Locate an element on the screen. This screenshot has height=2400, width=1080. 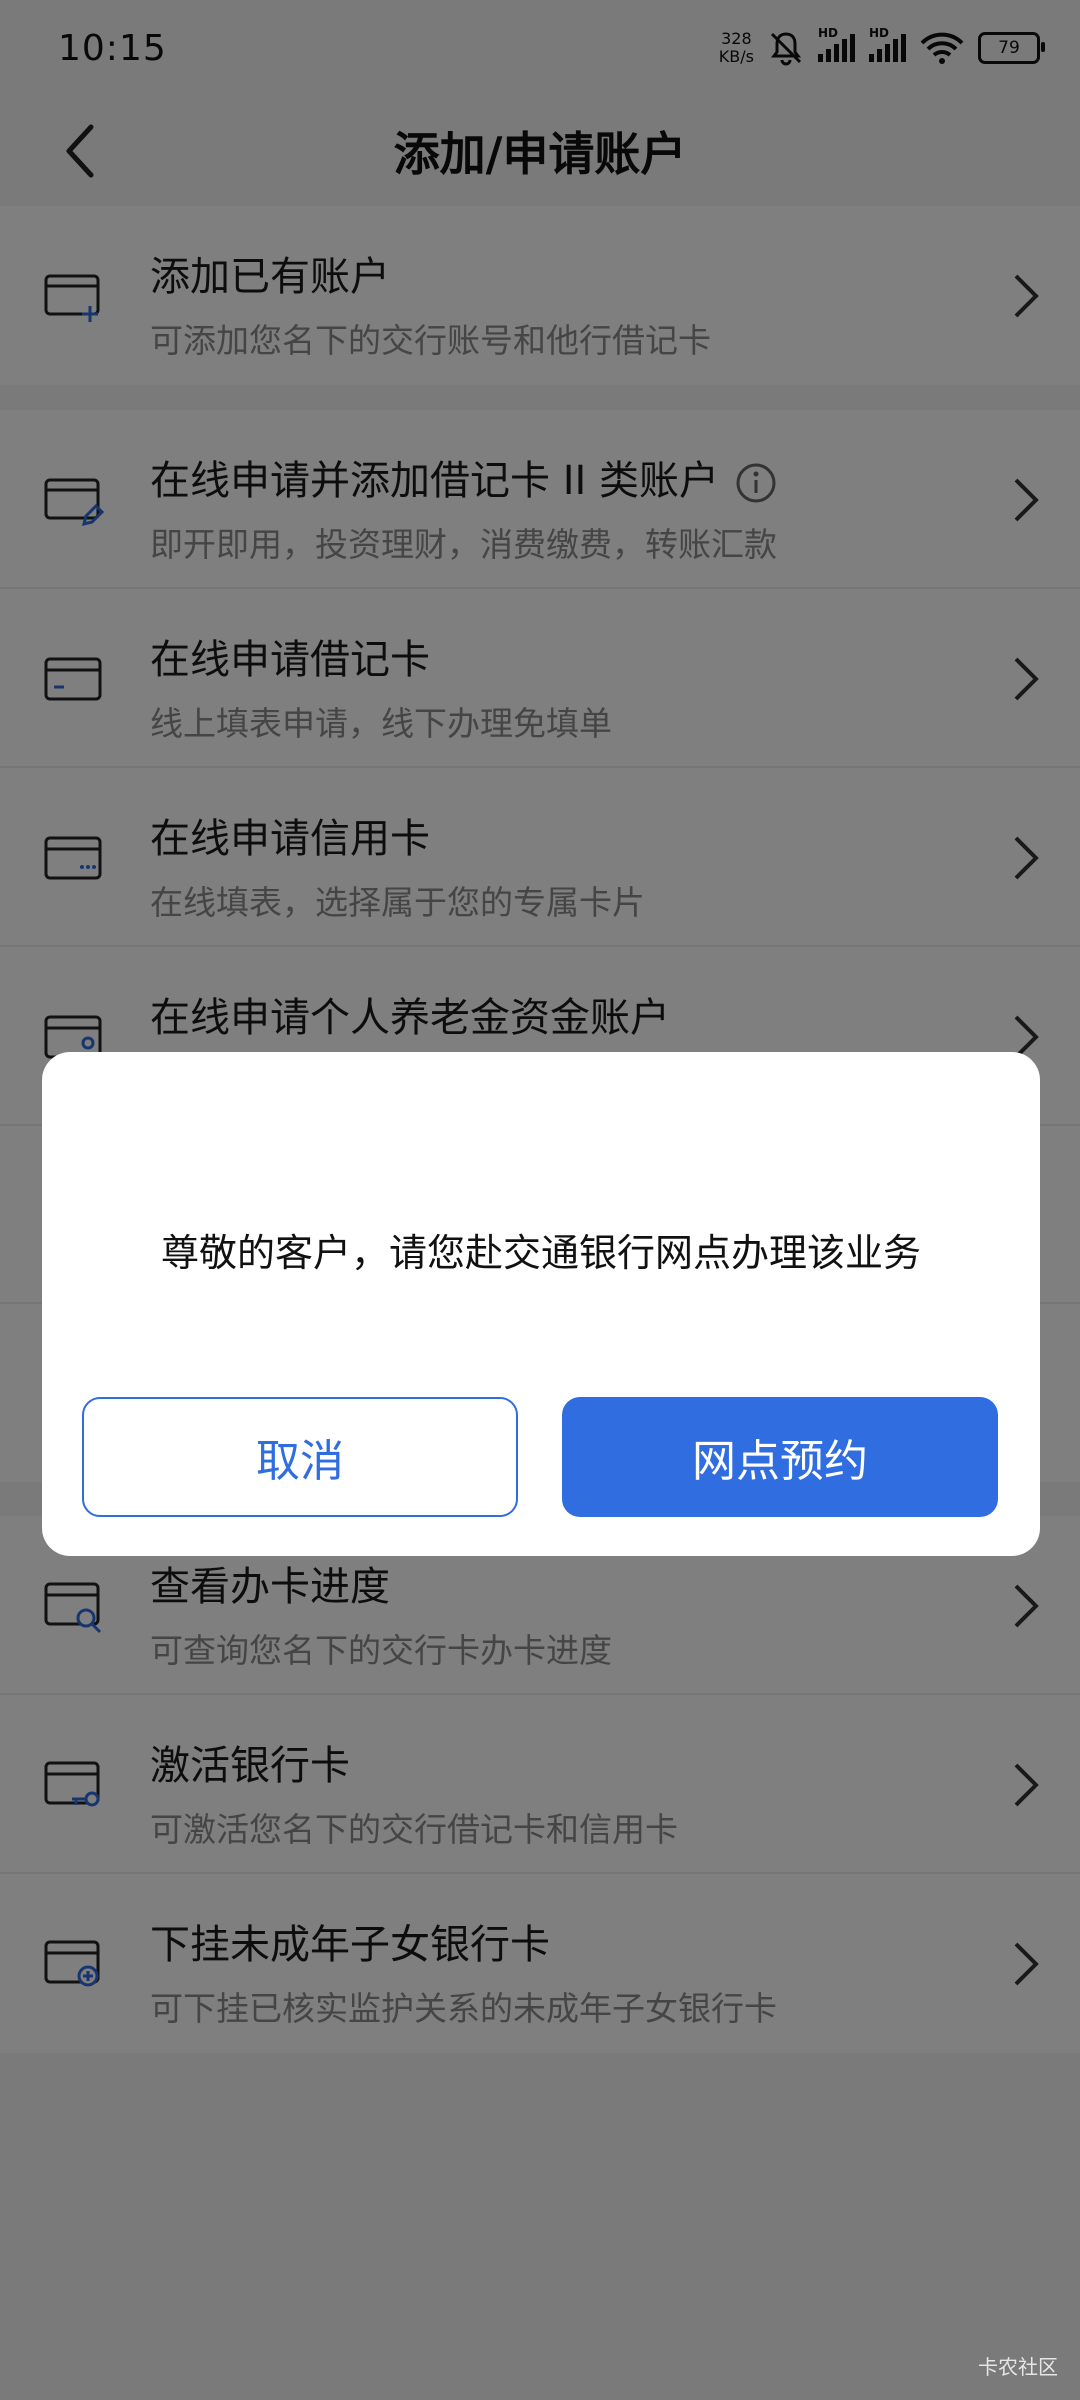
dialog-message: 尊敬的客户，请您赴交通银行网点办理该业务 is located at coordinates (540, 1253).